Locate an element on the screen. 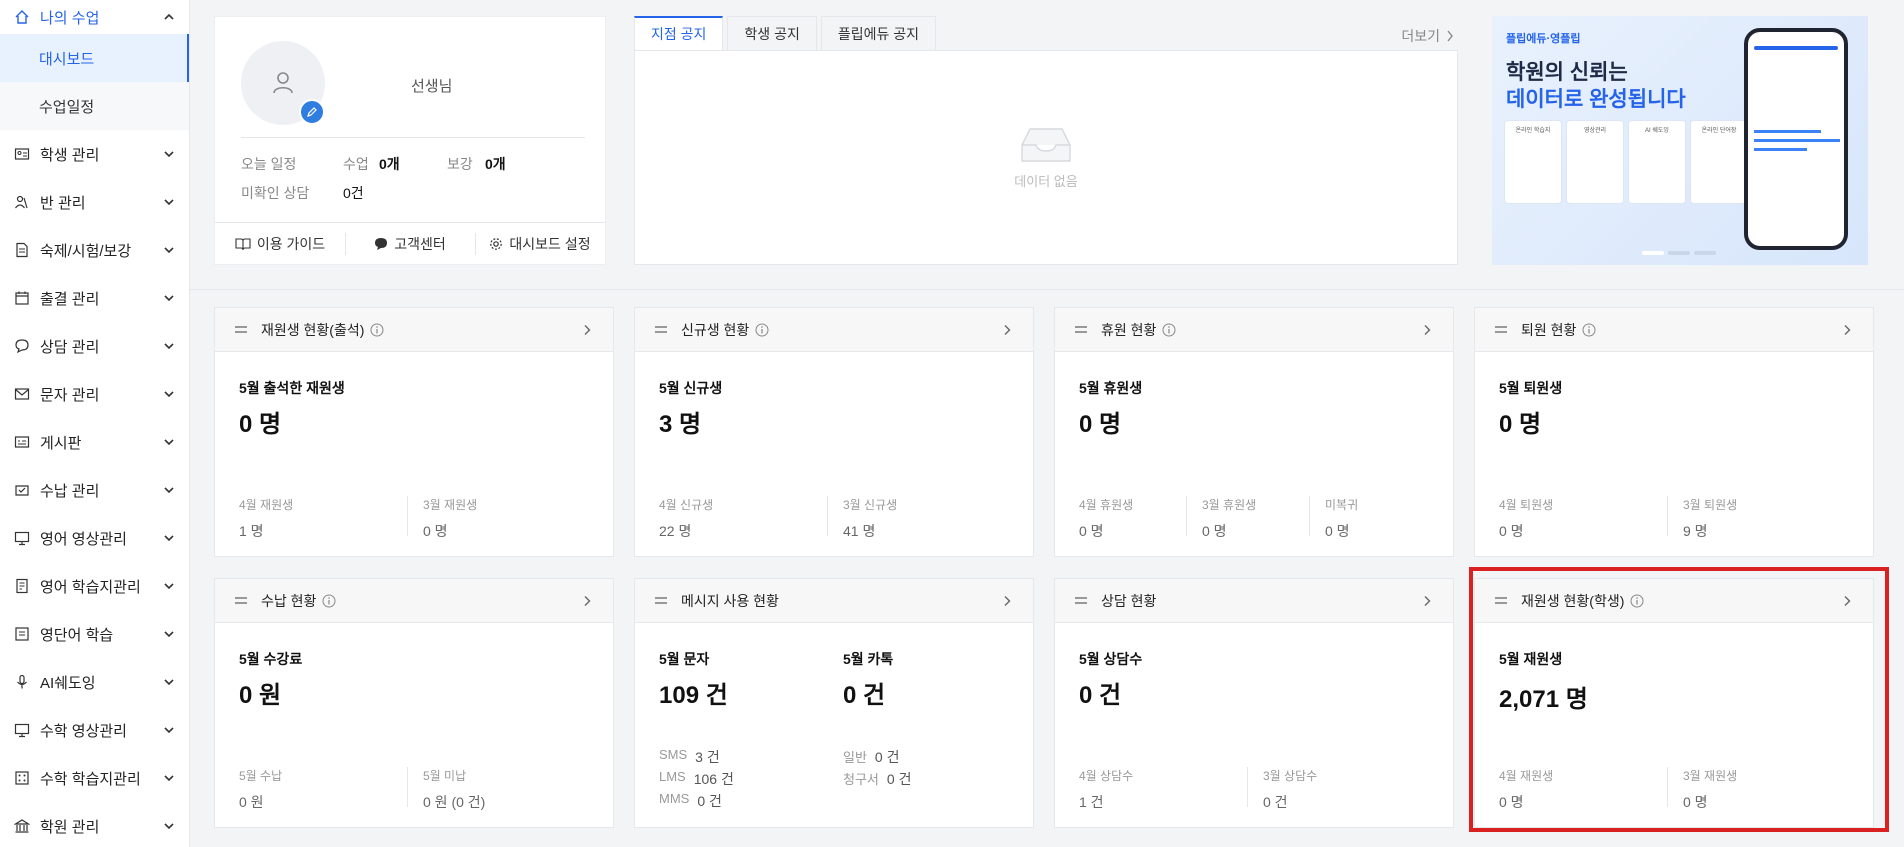 This screenshot has height=847, width=1904. sidebar-item-label: 문자 관리 is located at coordinates (70, 395).